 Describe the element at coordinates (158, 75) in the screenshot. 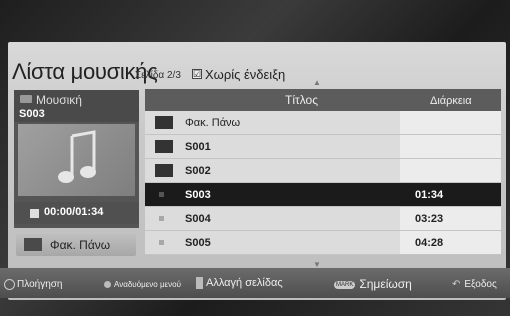

I see `page-indicator: Σελίδα 2/3` at that location.